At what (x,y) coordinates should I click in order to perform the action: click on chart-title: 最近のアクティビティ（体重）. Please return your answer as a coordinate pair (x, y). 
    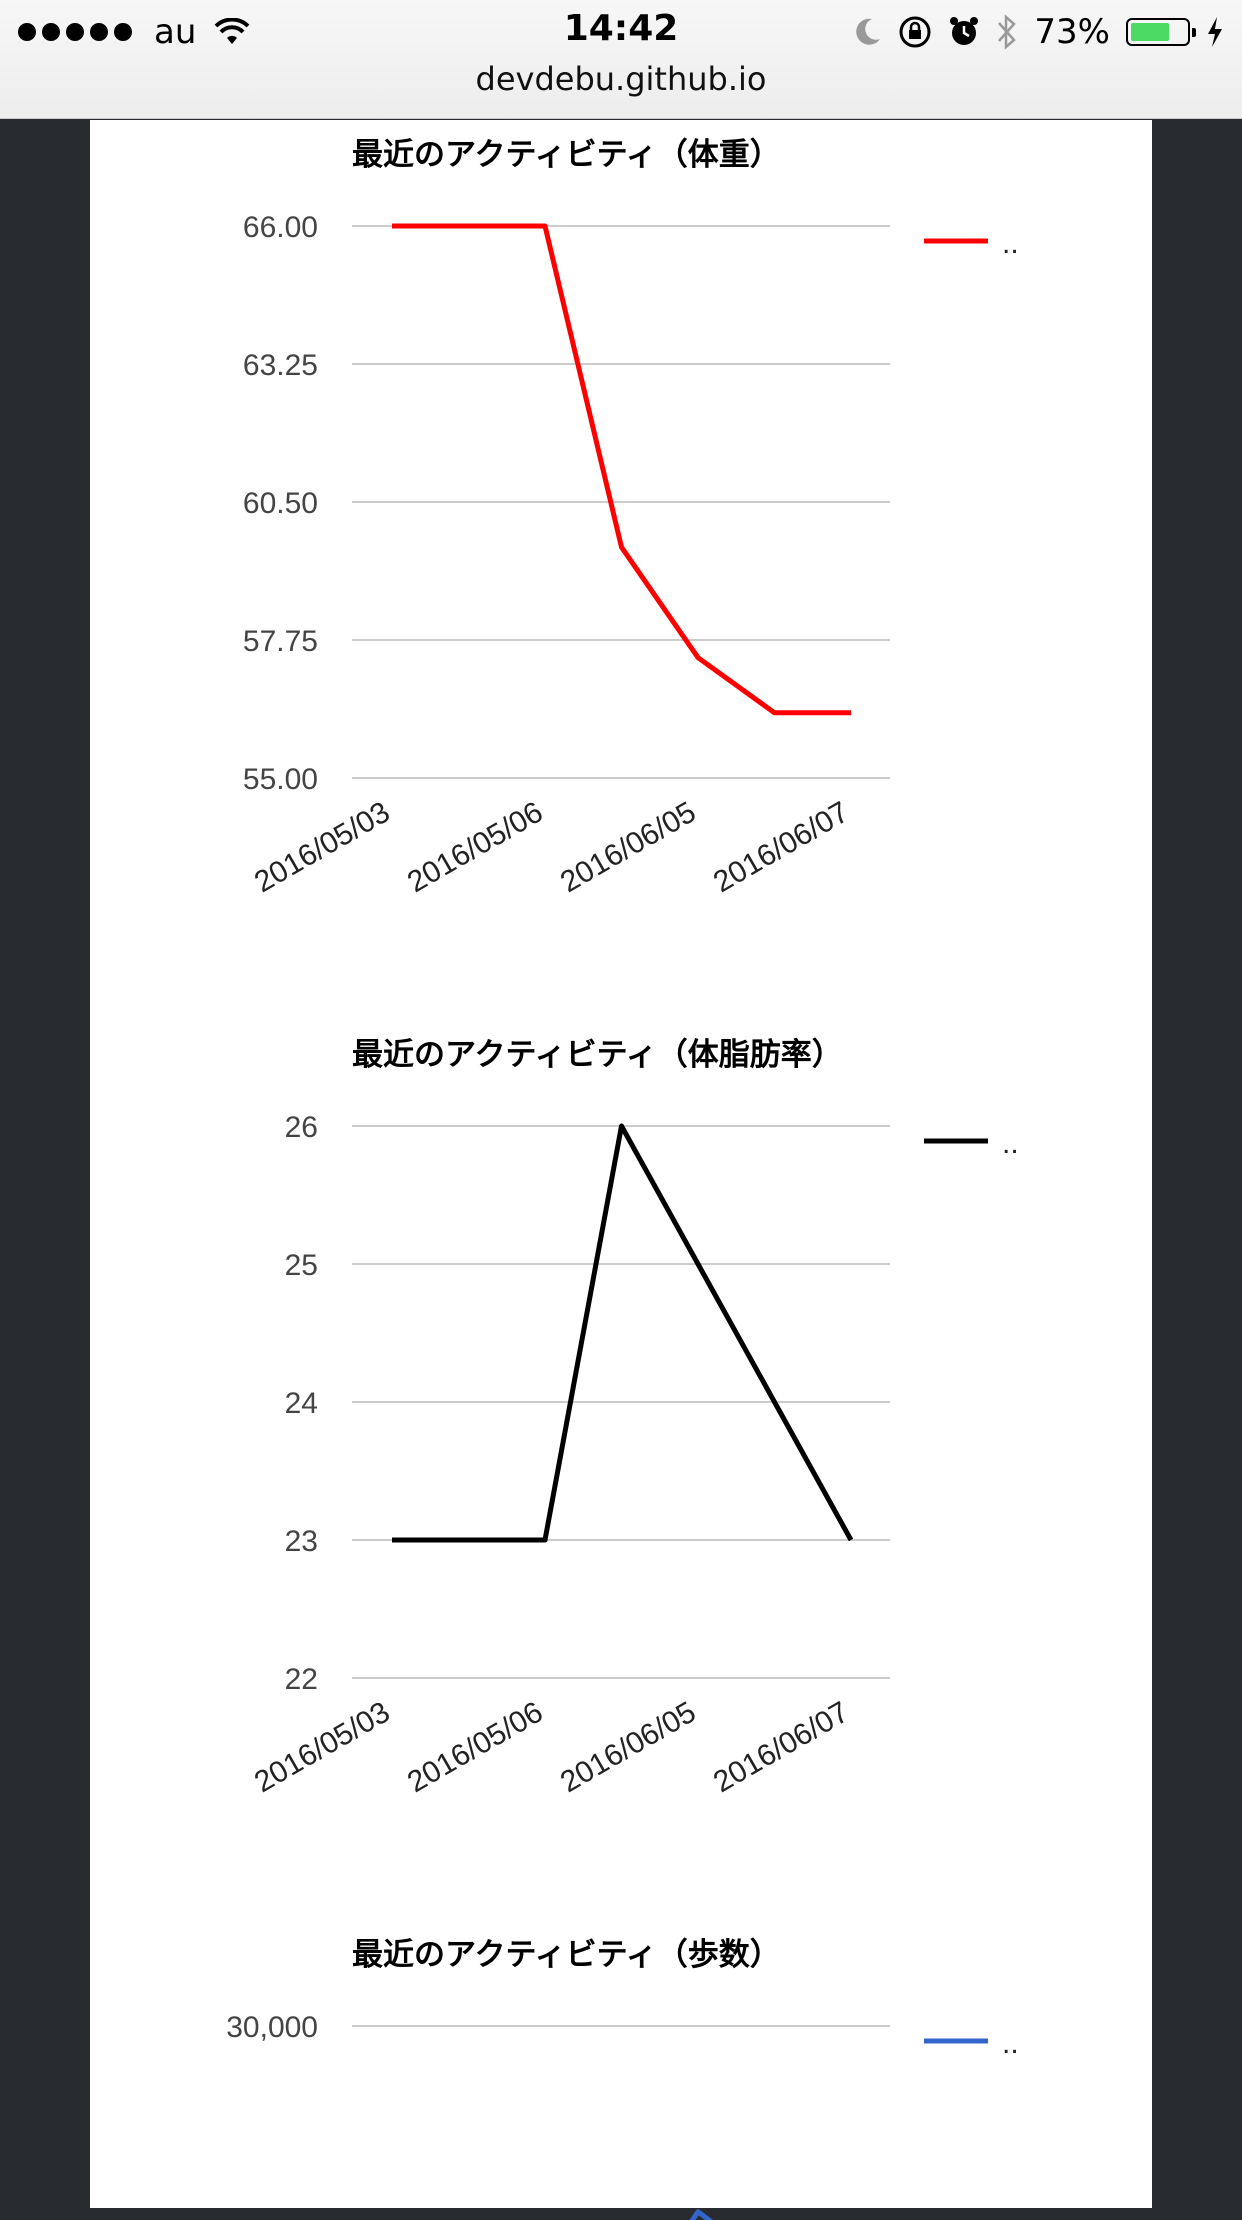
    Looking at the image, I should click on (566, 155).